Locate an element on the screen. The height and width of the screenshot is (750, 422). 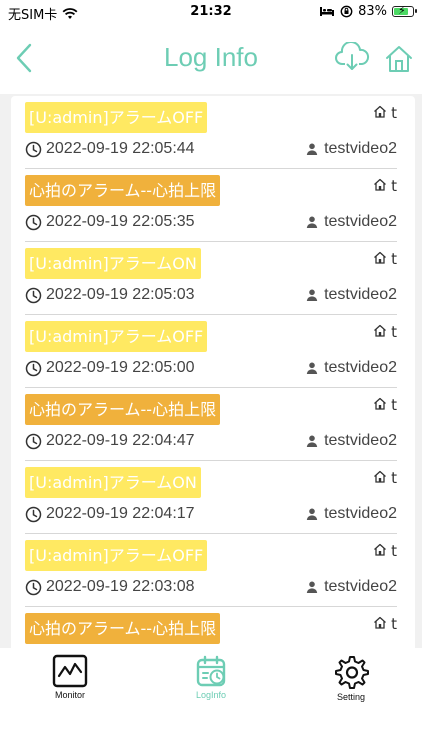
log-time: 2022-09-19 22:04:17 is located at coordinates (110, 514).